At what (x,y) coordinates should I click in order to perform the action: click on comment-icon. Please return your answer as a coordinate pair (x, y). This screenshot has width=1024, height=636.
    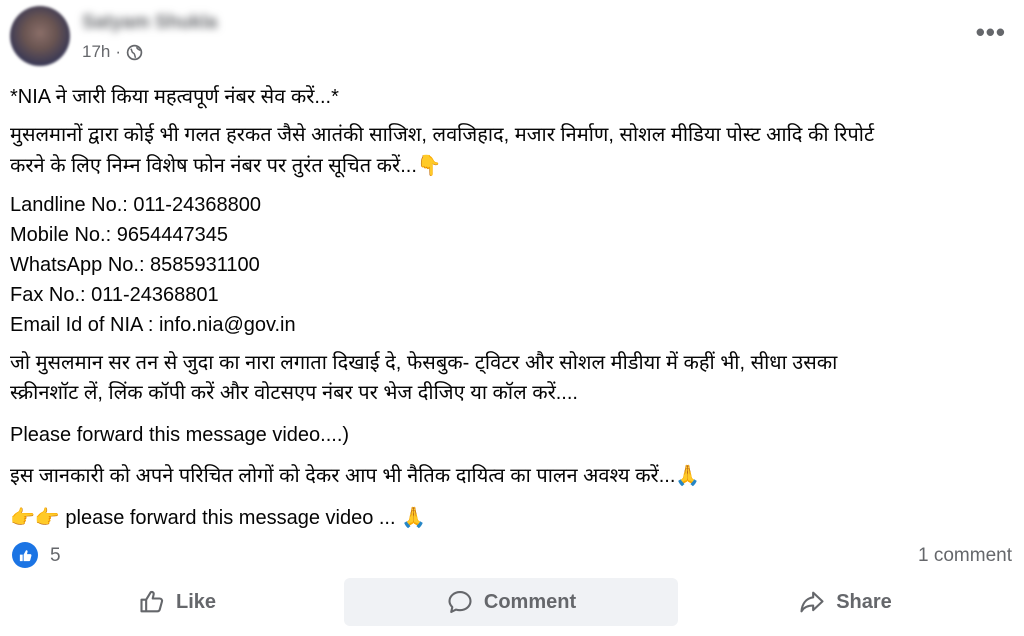
    Looking at the image, I should click on (460, 602).